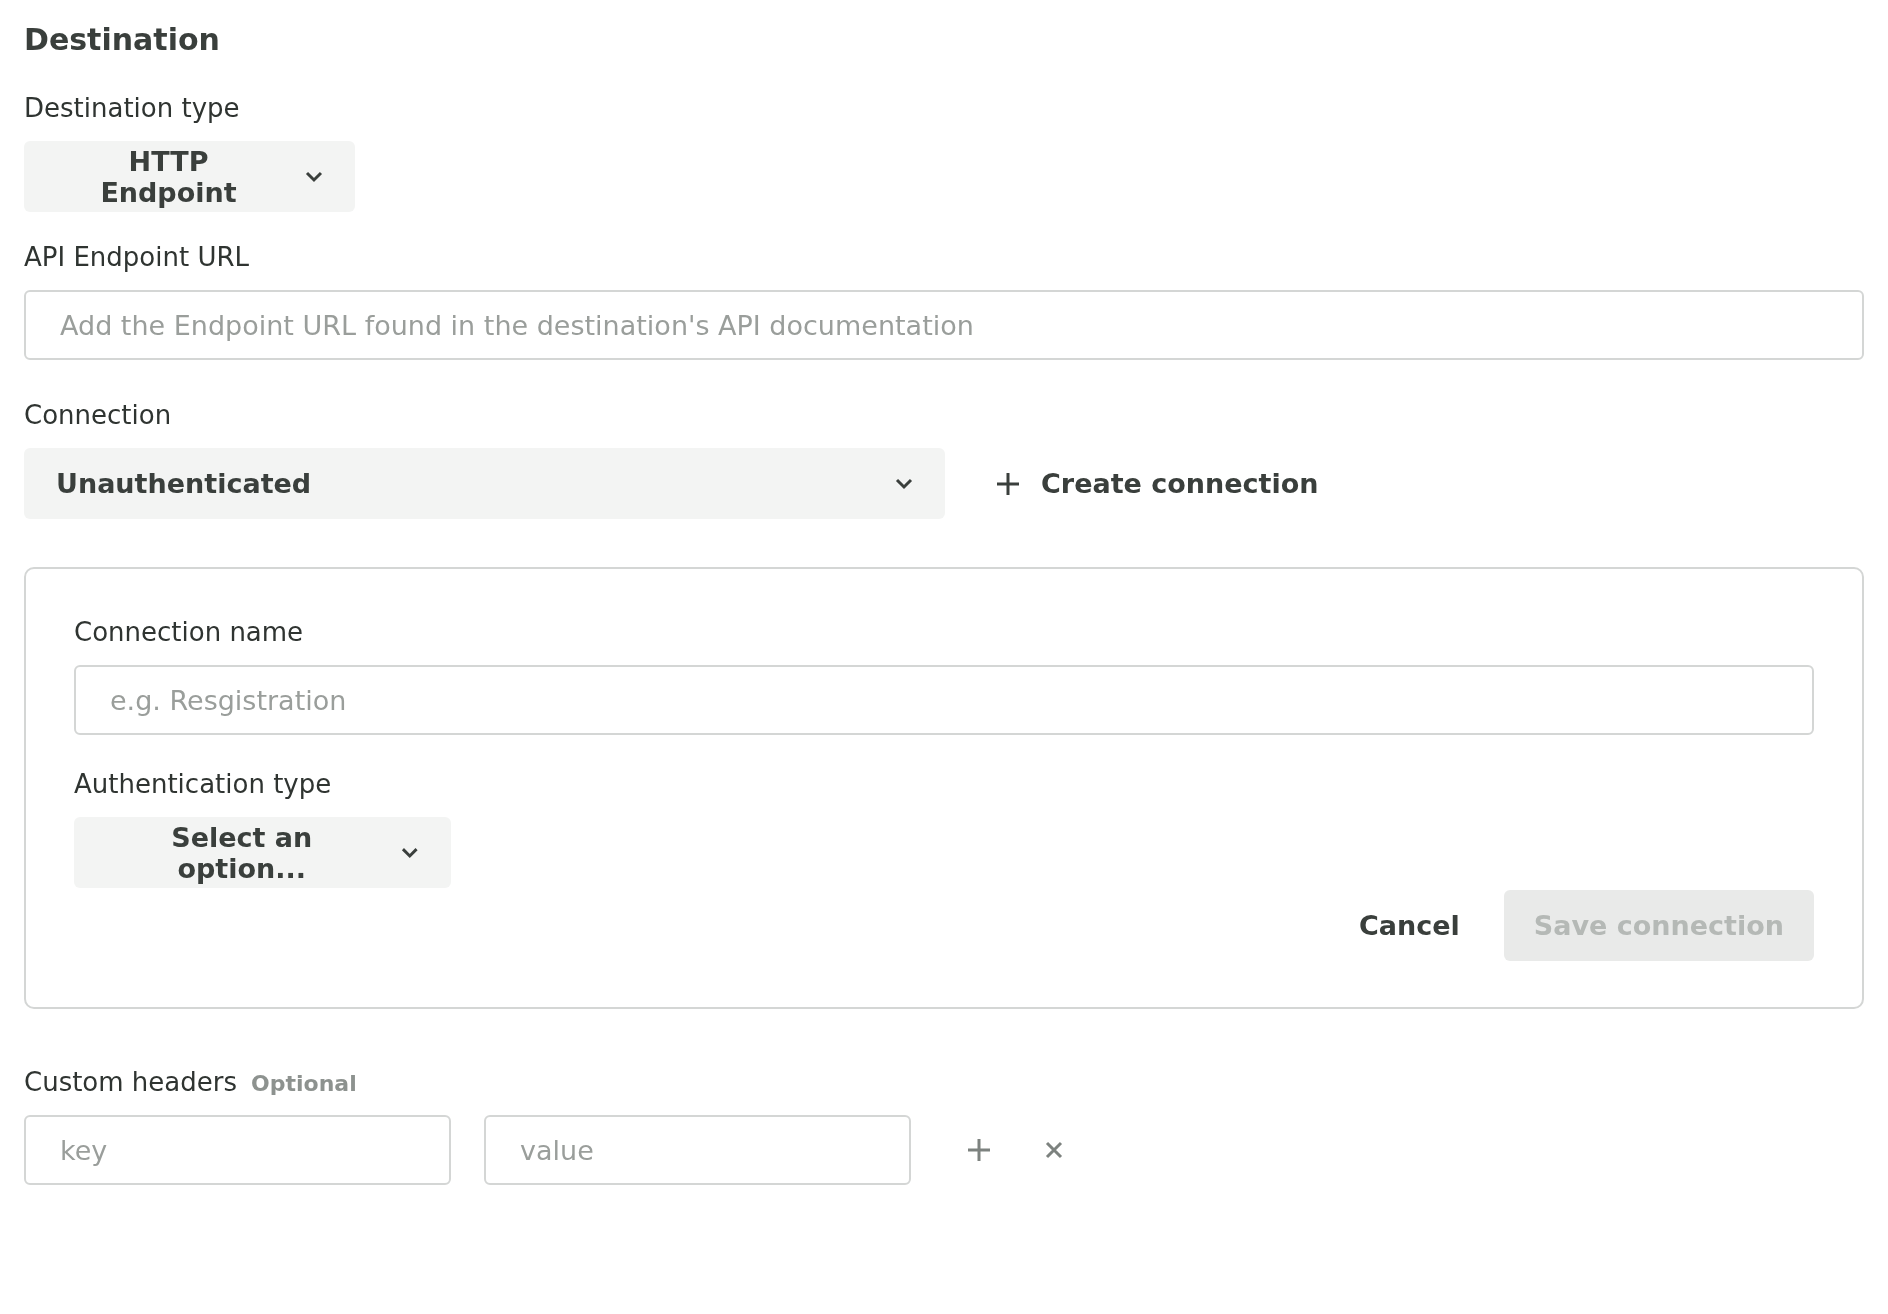  Describe the element at coordinates (944, 700) in the screenshot. I see `connection-name-input: e.g. Resgistration` at that location.